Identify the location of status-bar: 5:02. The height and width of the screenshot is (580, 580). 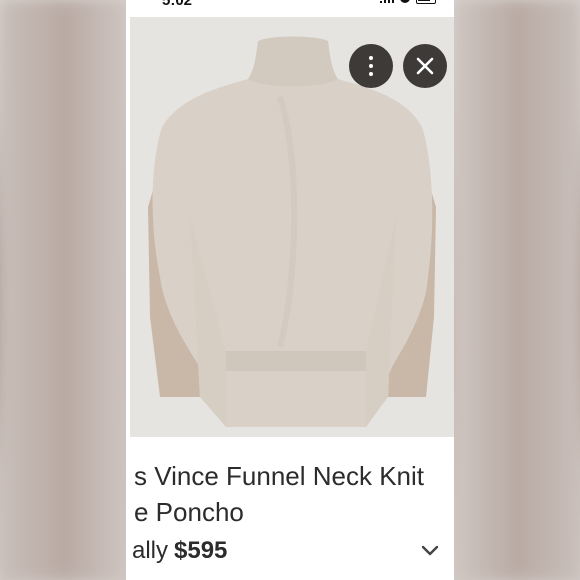
(290, 5).